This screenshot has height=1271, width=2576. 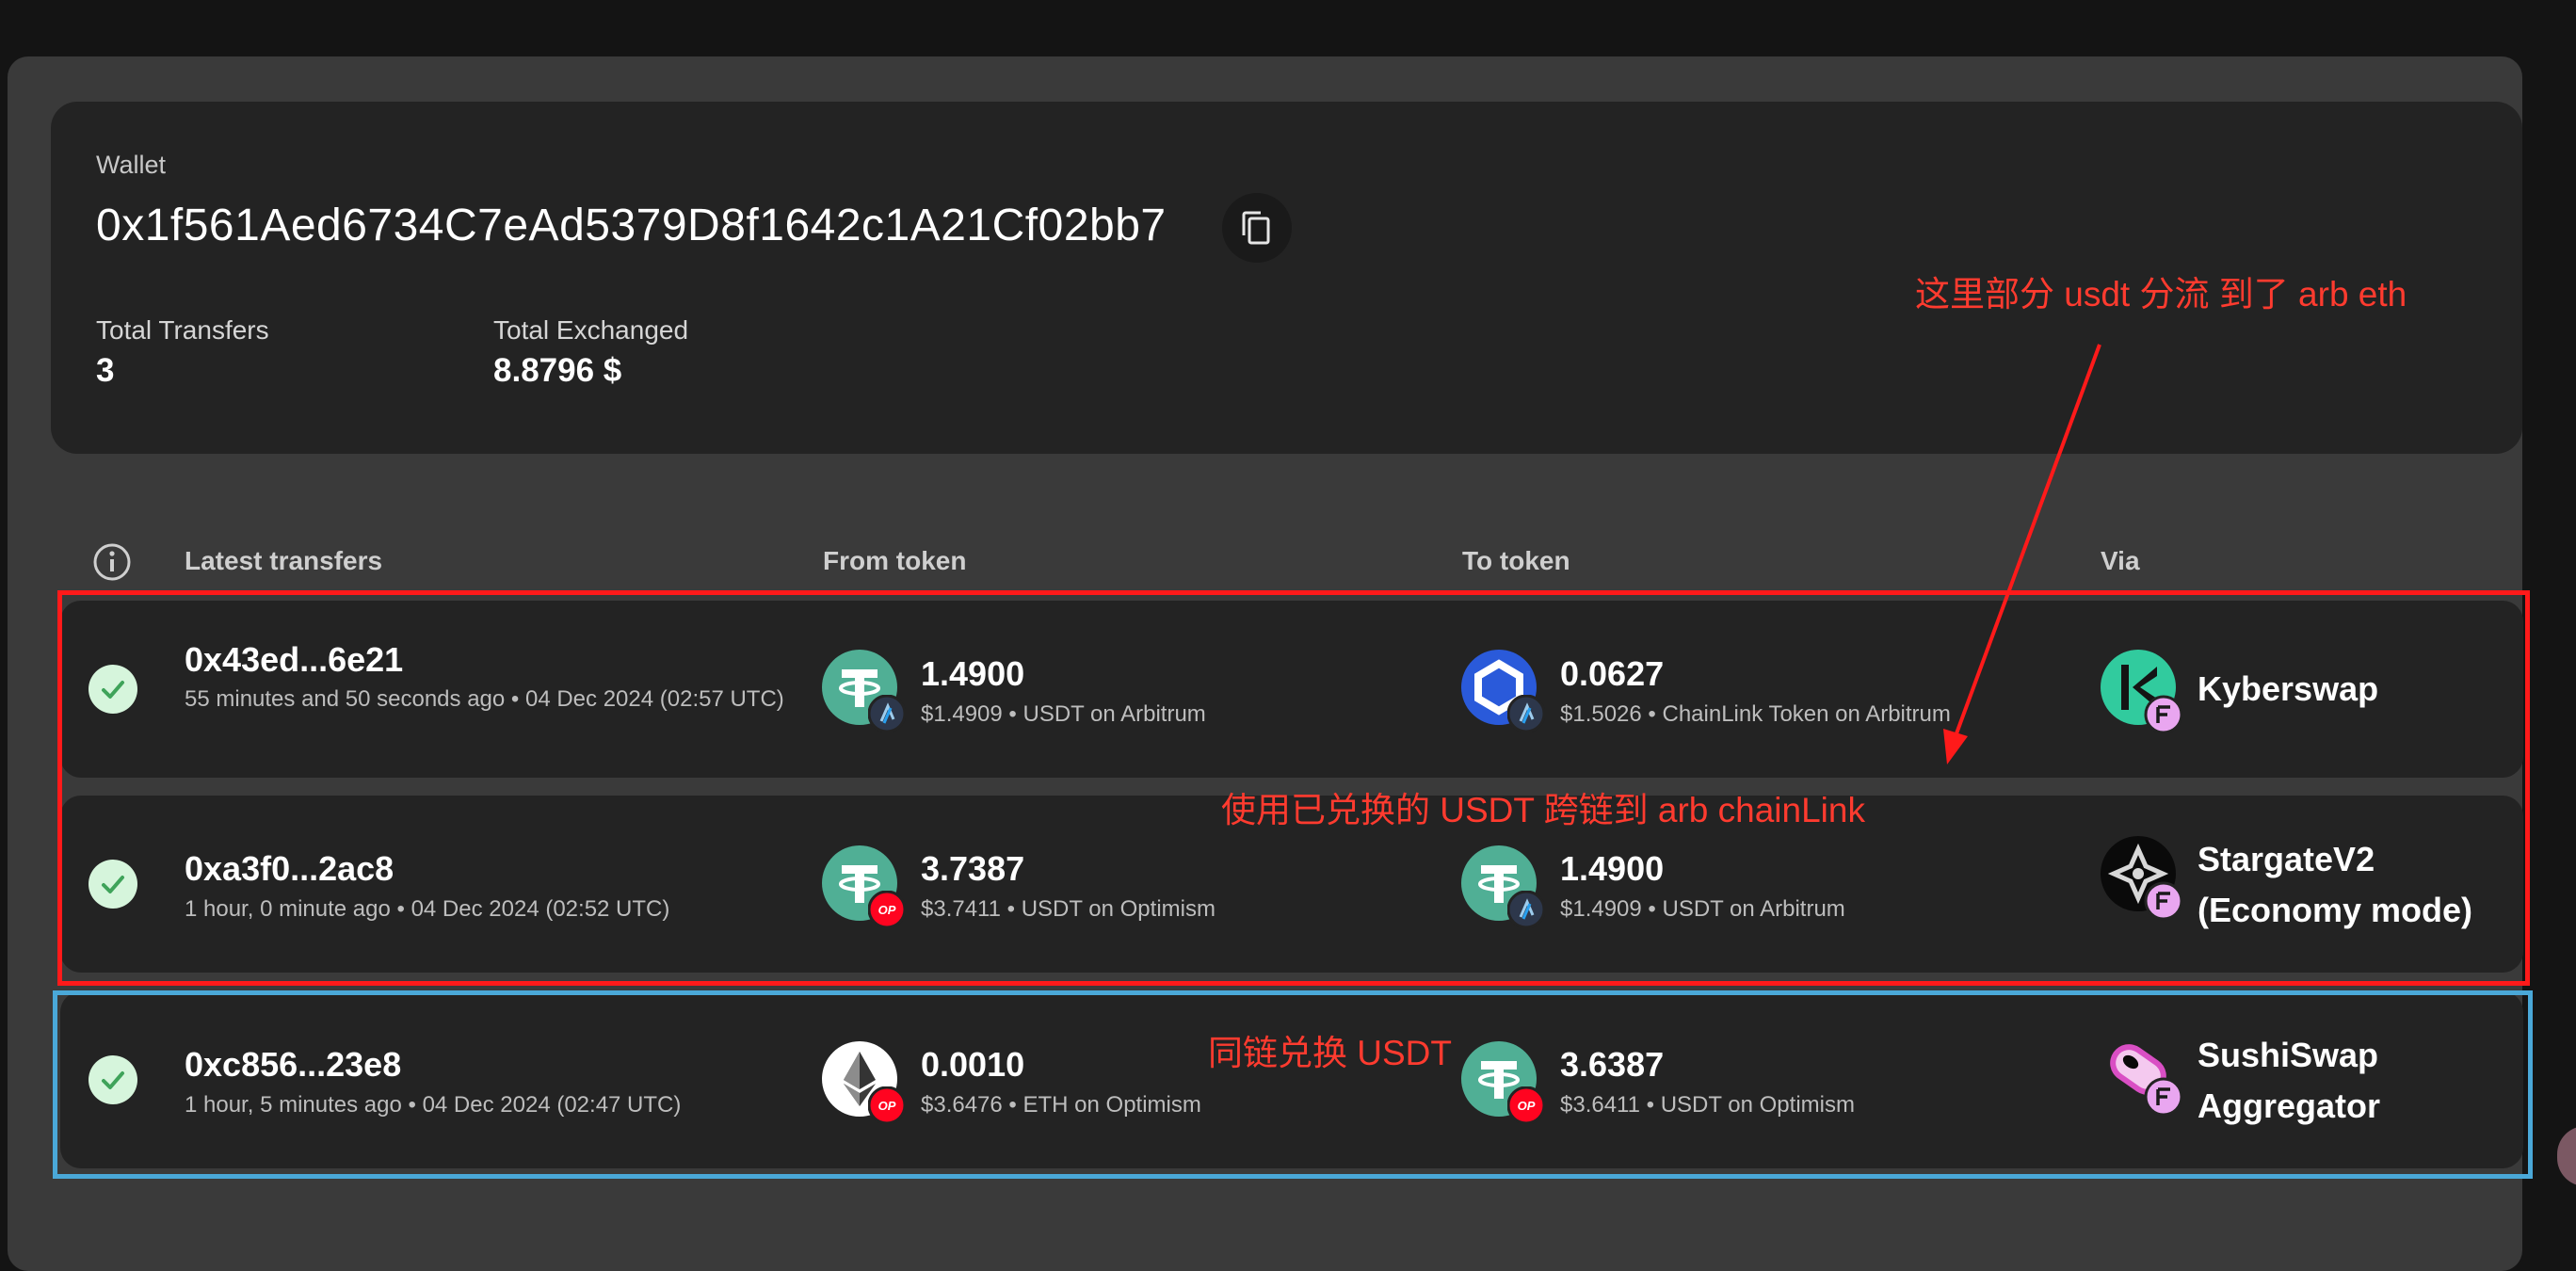 I want to click on copy-address-button, so click(x=1257, y=228).